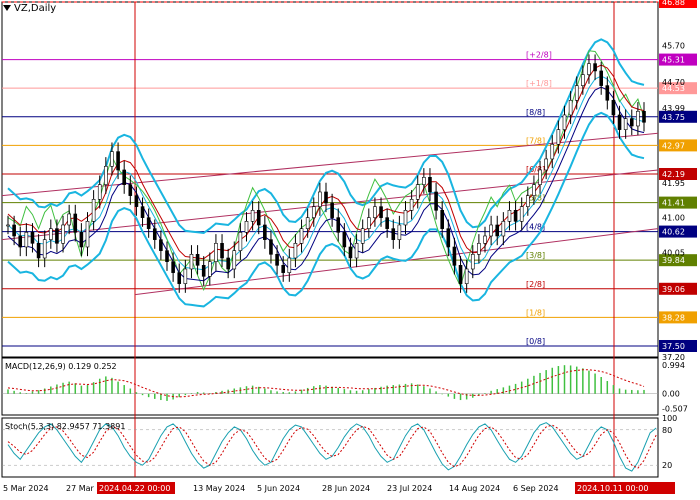 The image size is (700, 500). What do you see at coordinates (673, 252) in the screenshot?
I see `price-tick-label: 40.05` at bounding box center [673, 252].